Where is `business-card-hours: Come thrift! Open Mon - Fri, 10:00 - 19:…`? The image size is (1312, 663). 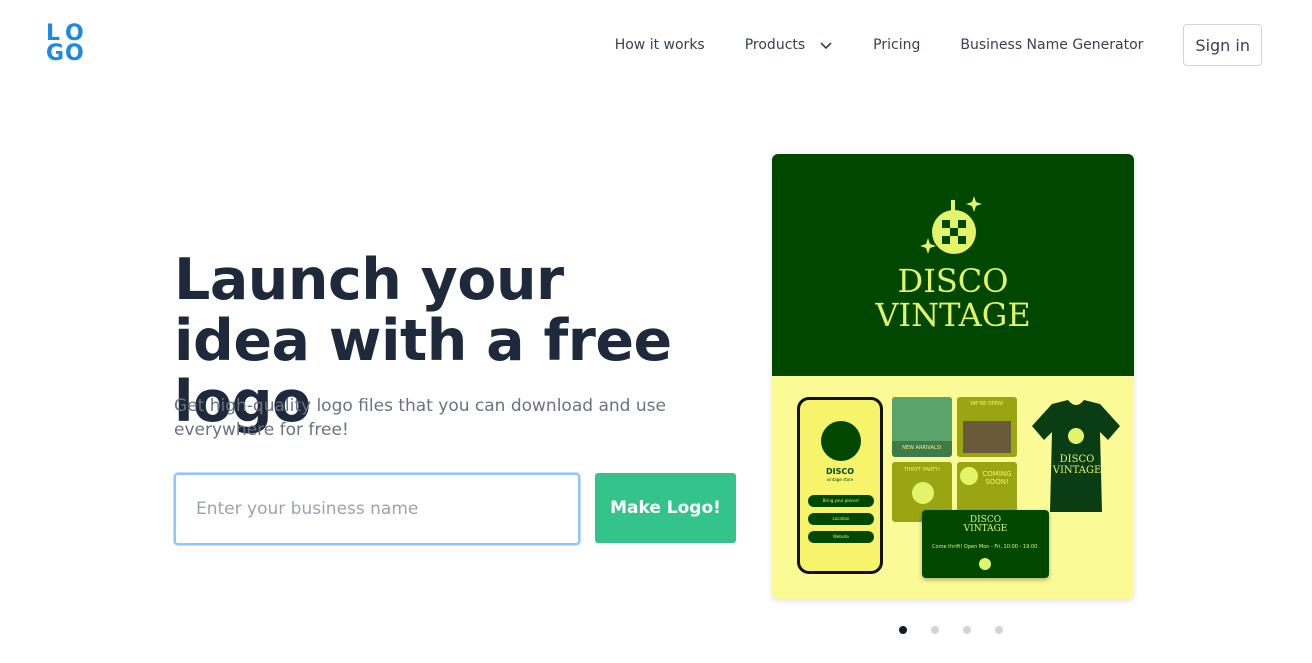
business-card-hours: Come thrift! Open Mon - Fri, 10:00 - 19:… is located at coordinates (985, 547).